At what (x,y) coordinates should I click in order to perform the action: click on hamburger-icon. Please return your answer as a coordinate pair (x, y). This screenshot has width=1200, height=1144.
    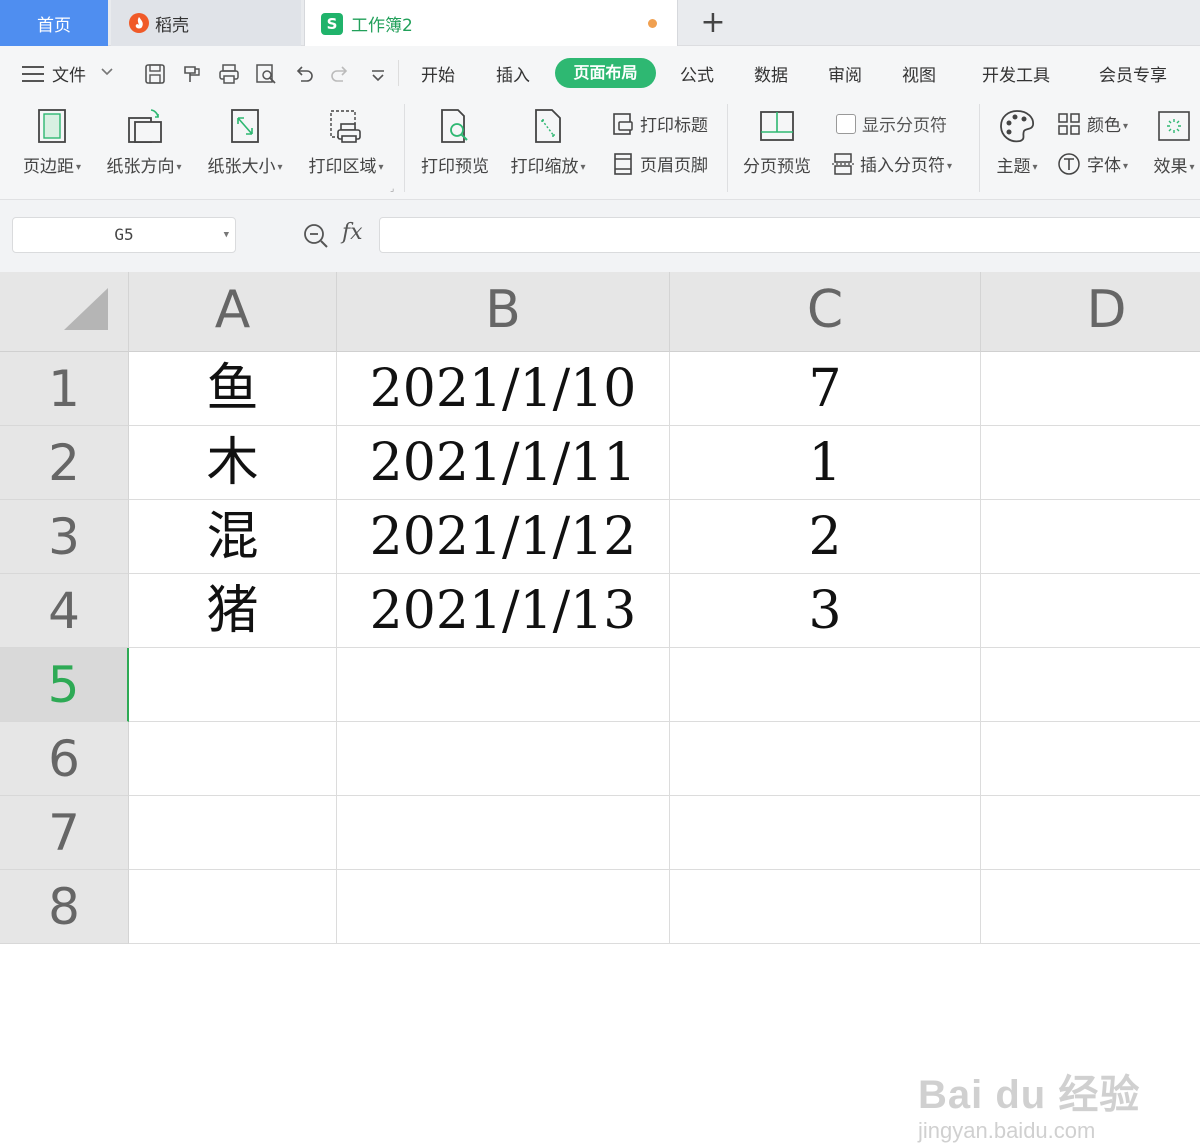
    Looking at the image, I should click on (33, 74).